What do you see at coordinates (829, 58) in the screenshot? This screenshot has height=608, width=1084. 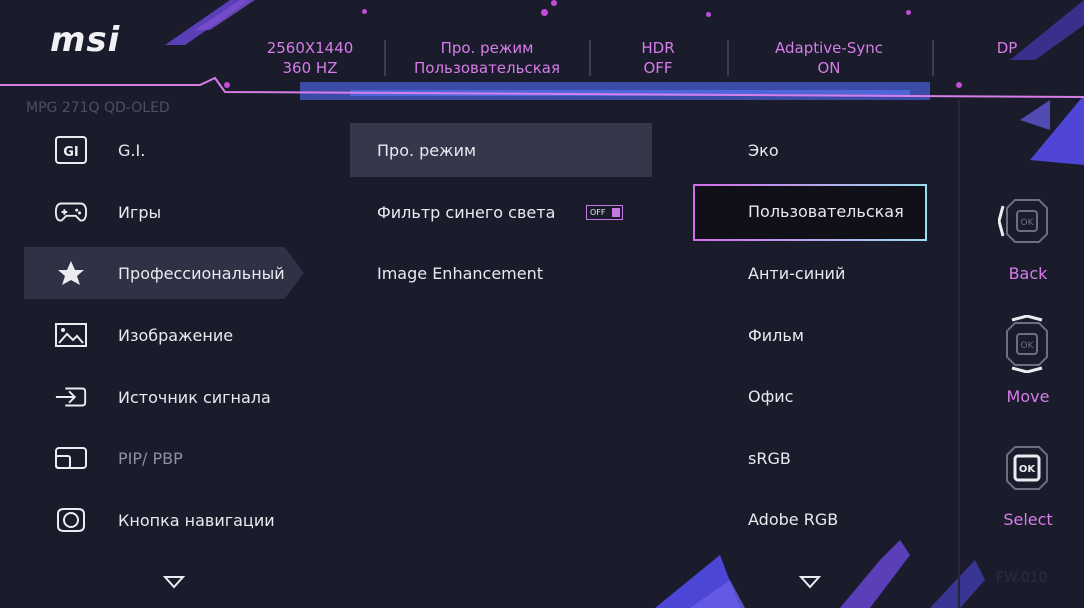 I see `adaptive-sync-info: Adaptive-Sync ON` at bounding box center [829, 58].